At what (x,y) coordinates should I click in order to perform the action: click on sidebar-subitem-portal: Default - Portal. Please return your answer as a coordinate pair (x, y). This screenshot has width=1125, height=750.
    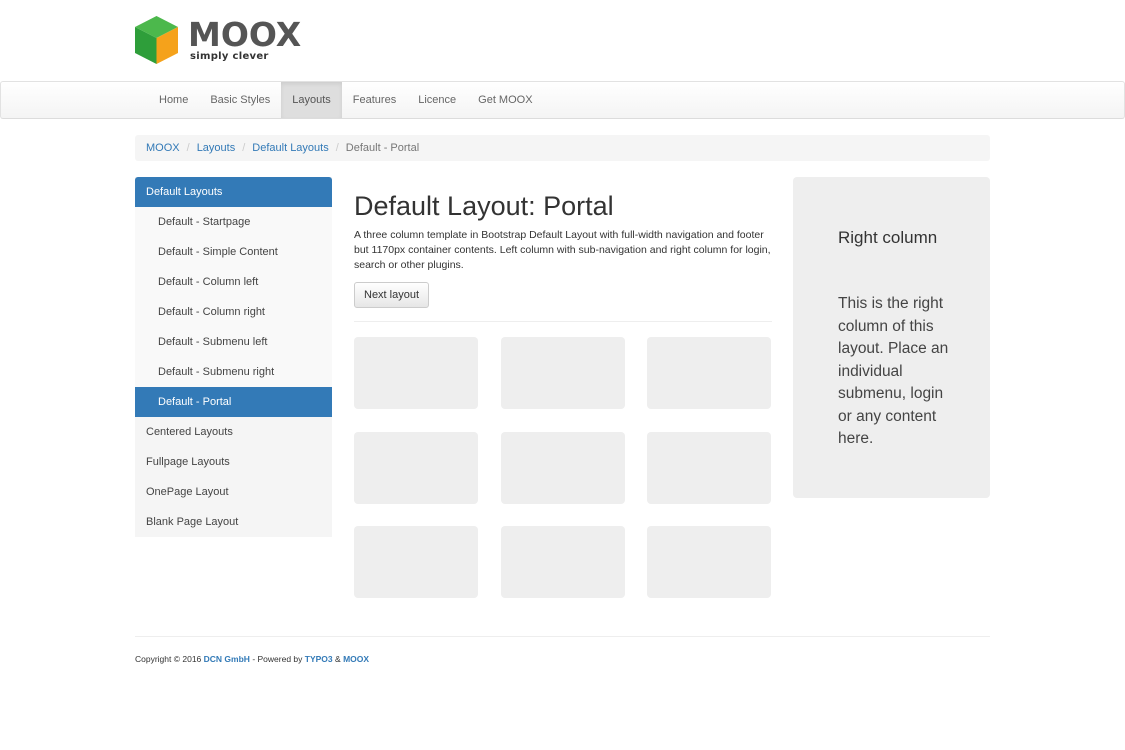
    Looking at the image, I should click on (233, 402).